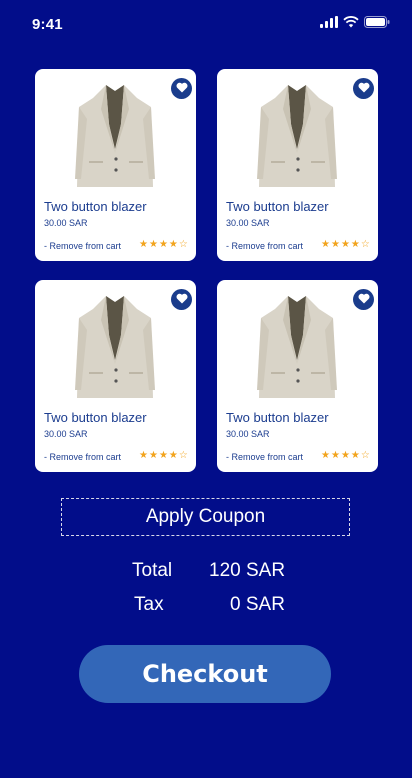 The height and width of the screenshot is (778, 412). Describe the element at coordinates (247, 570) in the screenshot. I see `total-value: 120 SAR` at that location.